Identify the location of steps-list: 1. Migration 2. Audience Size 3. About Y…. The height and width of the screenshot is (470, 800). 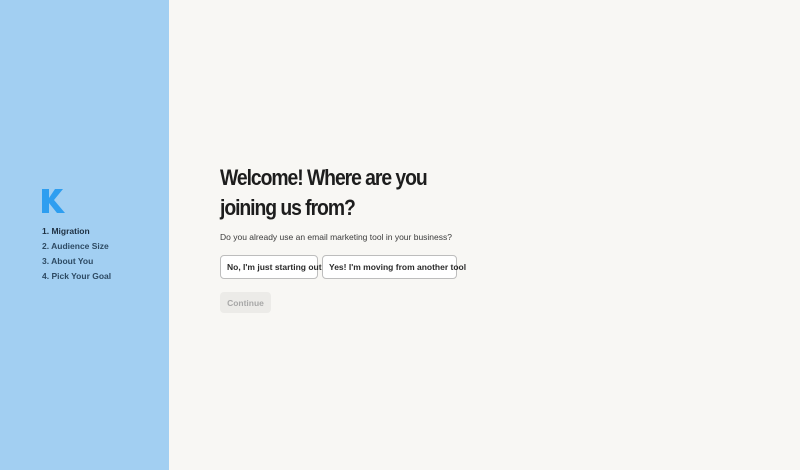
(76, 255).